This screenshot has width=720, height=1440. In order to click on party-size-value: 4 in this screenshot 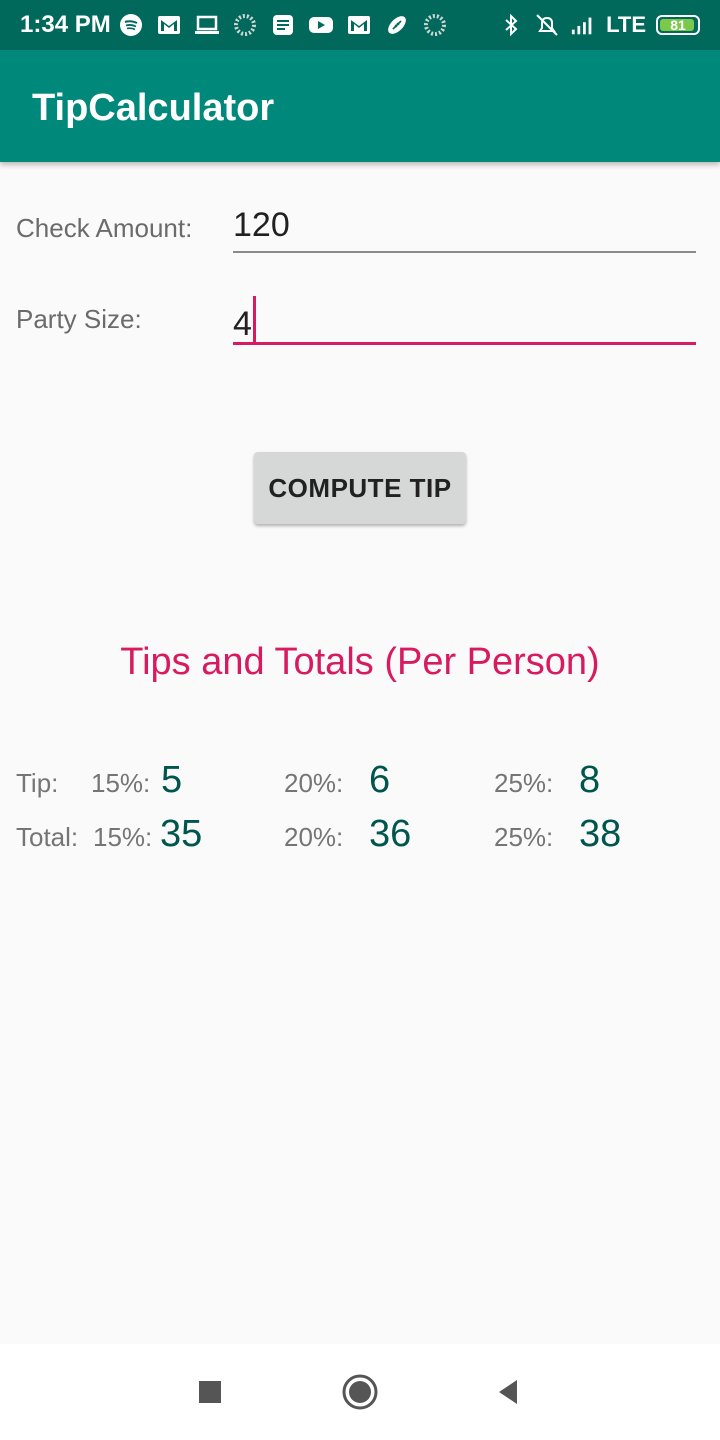, I will do `click(242, 324)`.